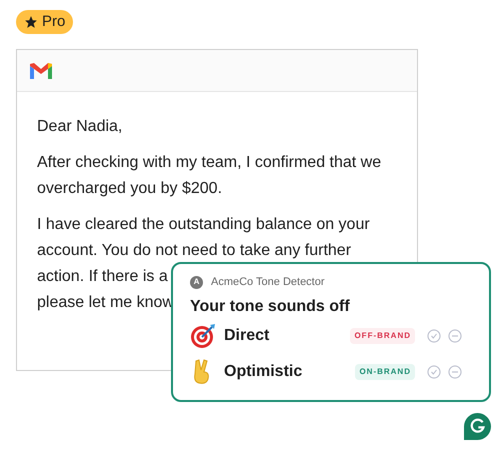 The image size is (502, 469). I want to click on brand-tag: ON-BRAND, so click(385, 372).